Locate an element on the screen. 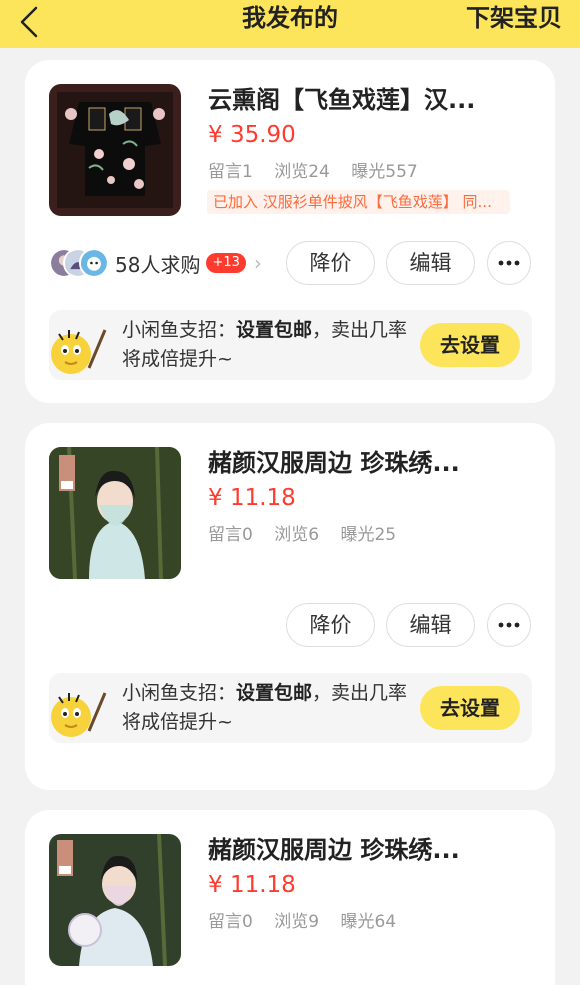 This screenshot has height=985, width=580. buyer-avatars is located at coordinates (82, 263).